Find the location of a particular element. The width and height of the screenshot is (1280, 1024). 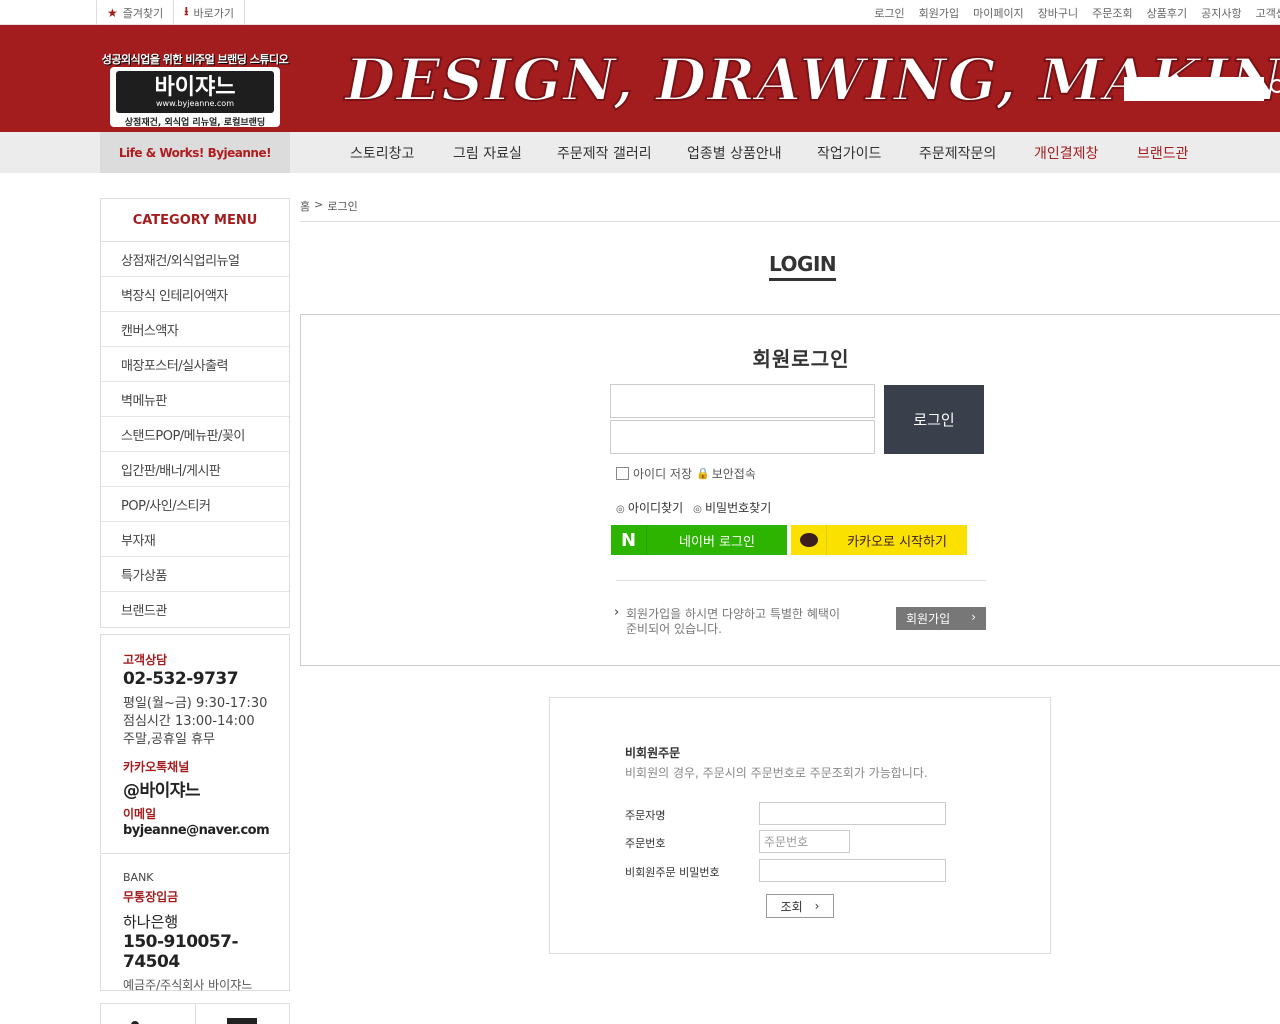

bookmark-label: 즐겨찾기 is located at coordinates (143, 13).